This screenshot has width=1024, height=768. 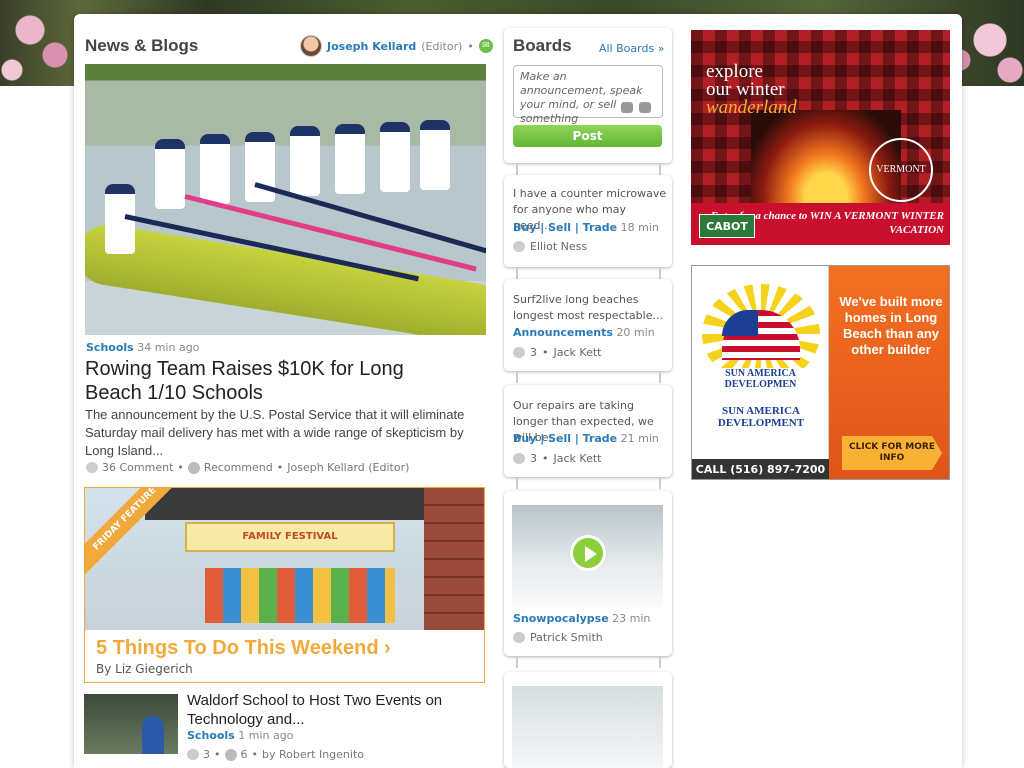 I want to click on board-category-line: Snowpocalypse 23 min, so click(x=581, y=618).